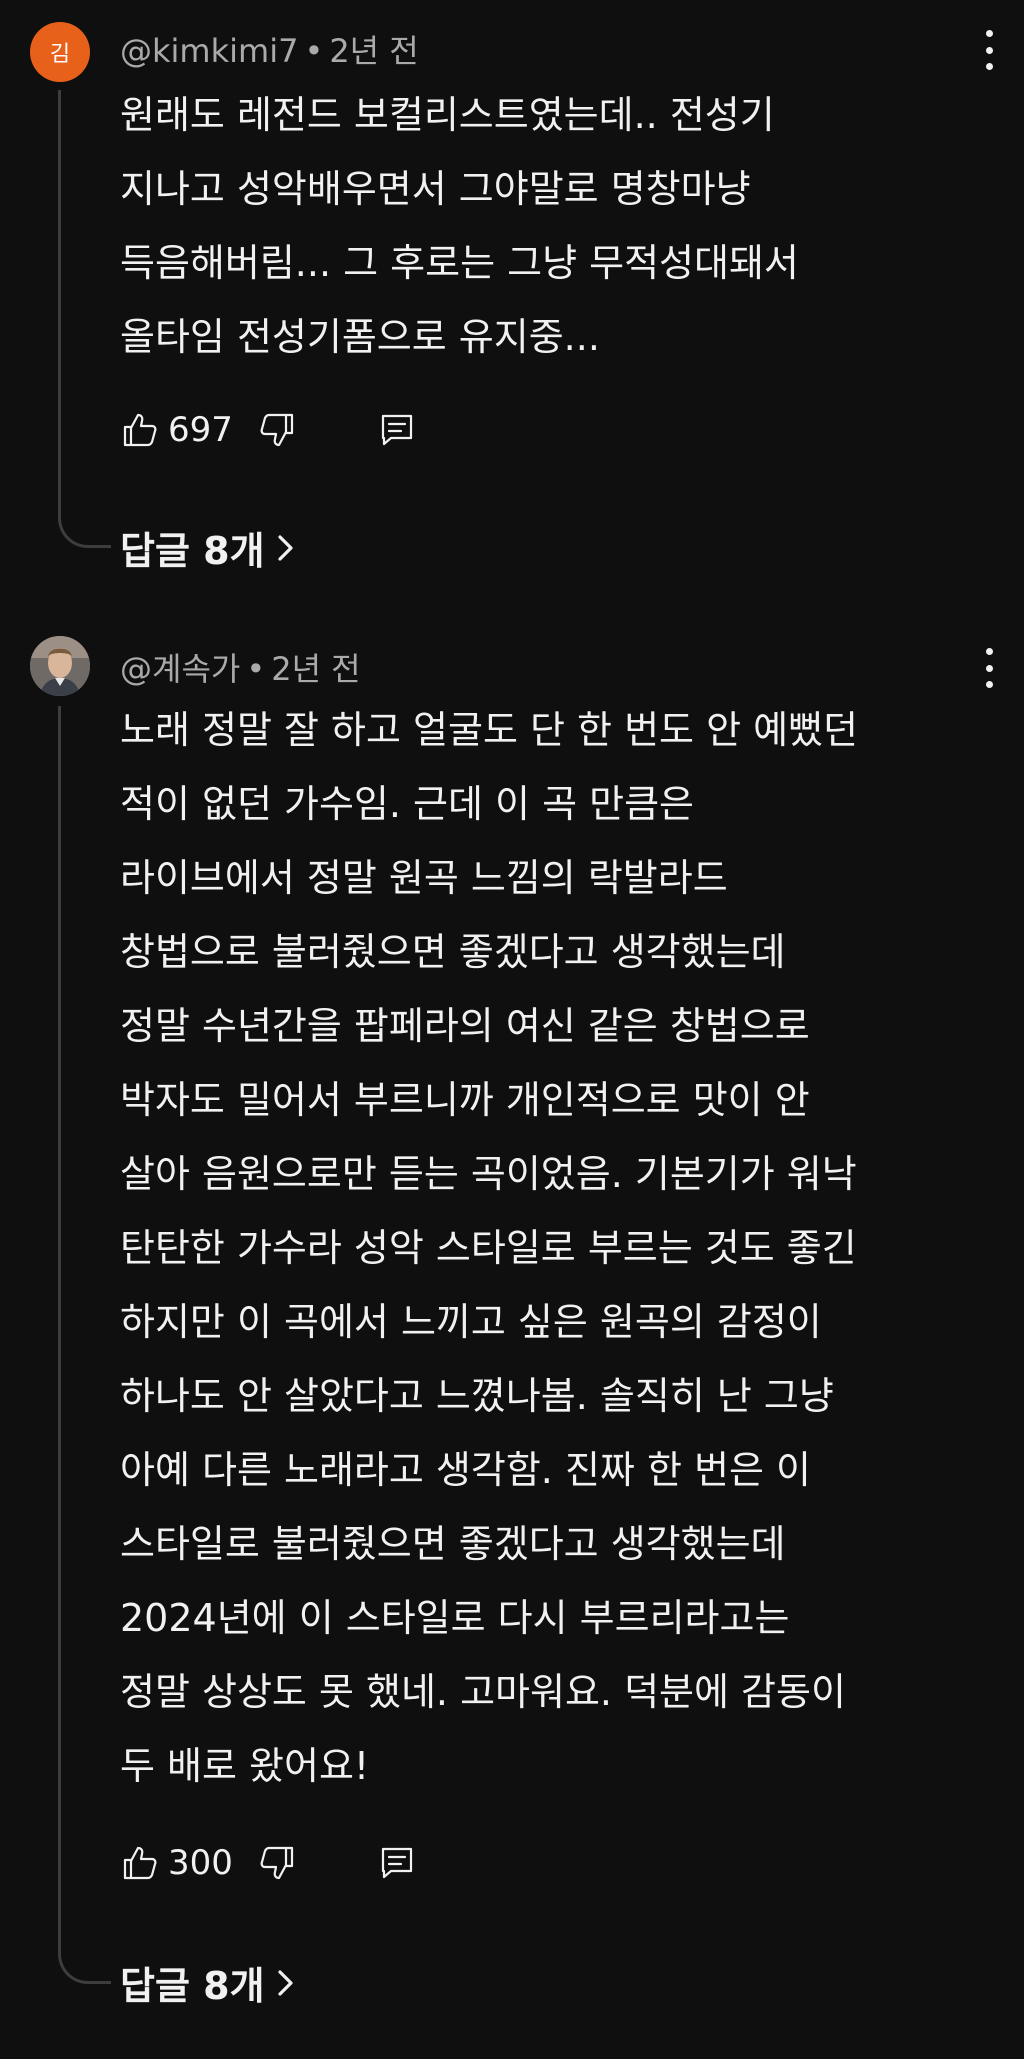 The width and height of the screenshot is (1024, 2059). I want to click on comment-line: 노래 정말 잘 하고 얼굴도 단 한 번도 안 예뻤던, so click(489, 730).